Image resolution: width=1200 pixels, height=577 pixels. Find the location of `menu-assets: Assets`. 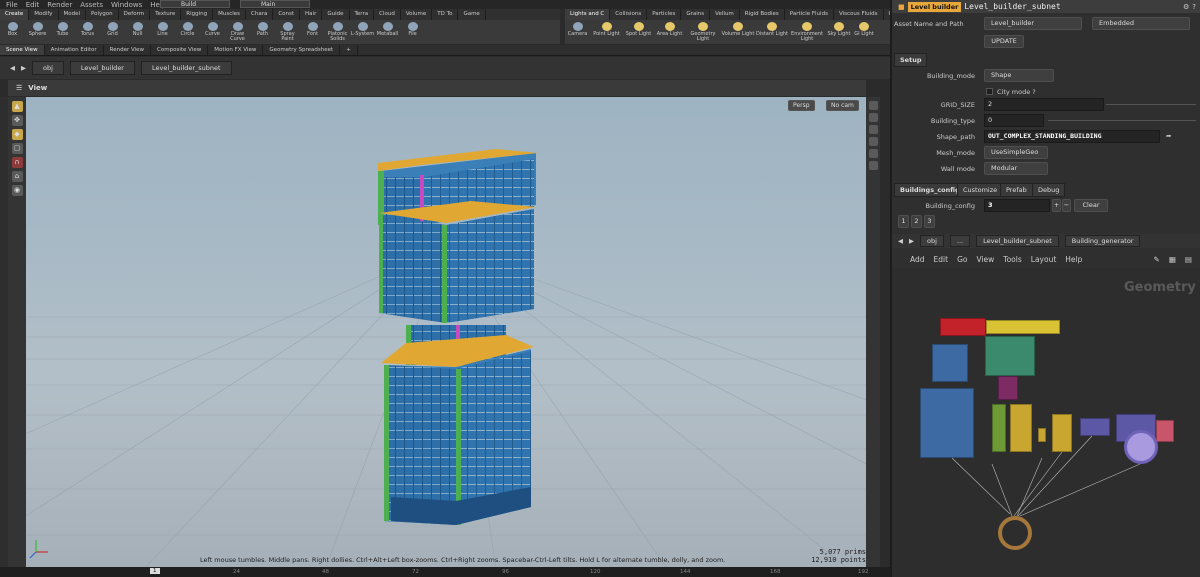

menu-assets: Assets is located at coordinates (91, 5).